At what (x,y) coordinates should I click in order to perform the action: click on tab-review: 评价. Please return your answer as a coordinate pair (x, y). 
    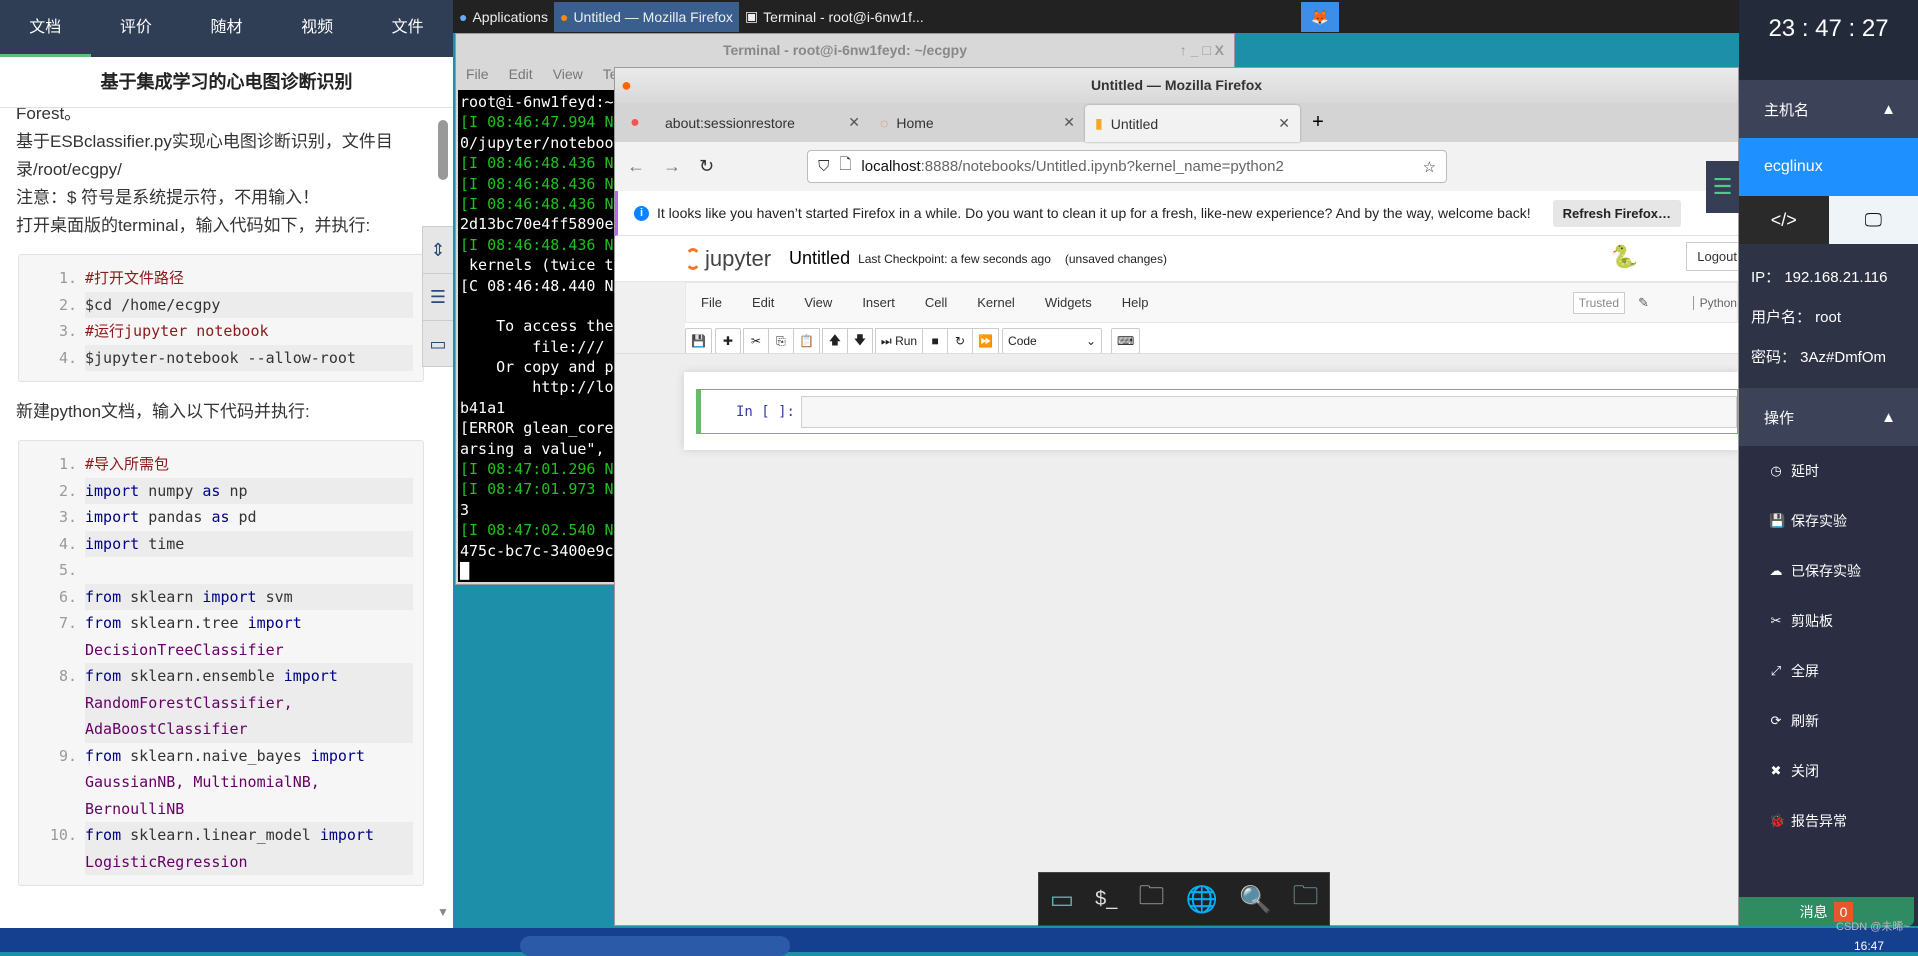
    Looking at the image, I should click on (136, 28).